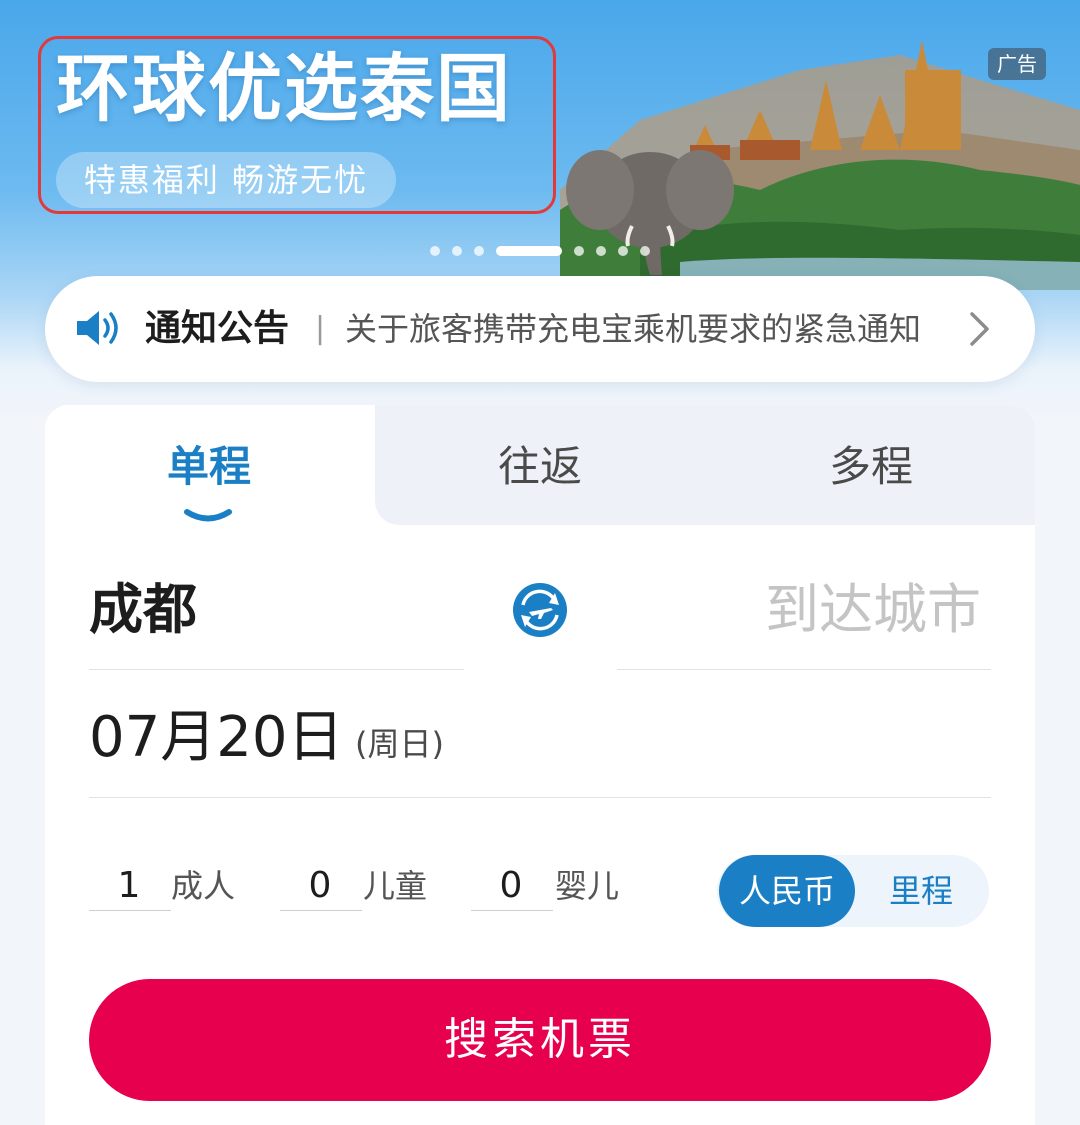 This screenshot has height=1125, width=1080. Describe the element at coordinates (645, 329) in the screenshot. I see `notice-headline-link: 关于旅客携带充电宝乘机要求的紧急通知` at that location.